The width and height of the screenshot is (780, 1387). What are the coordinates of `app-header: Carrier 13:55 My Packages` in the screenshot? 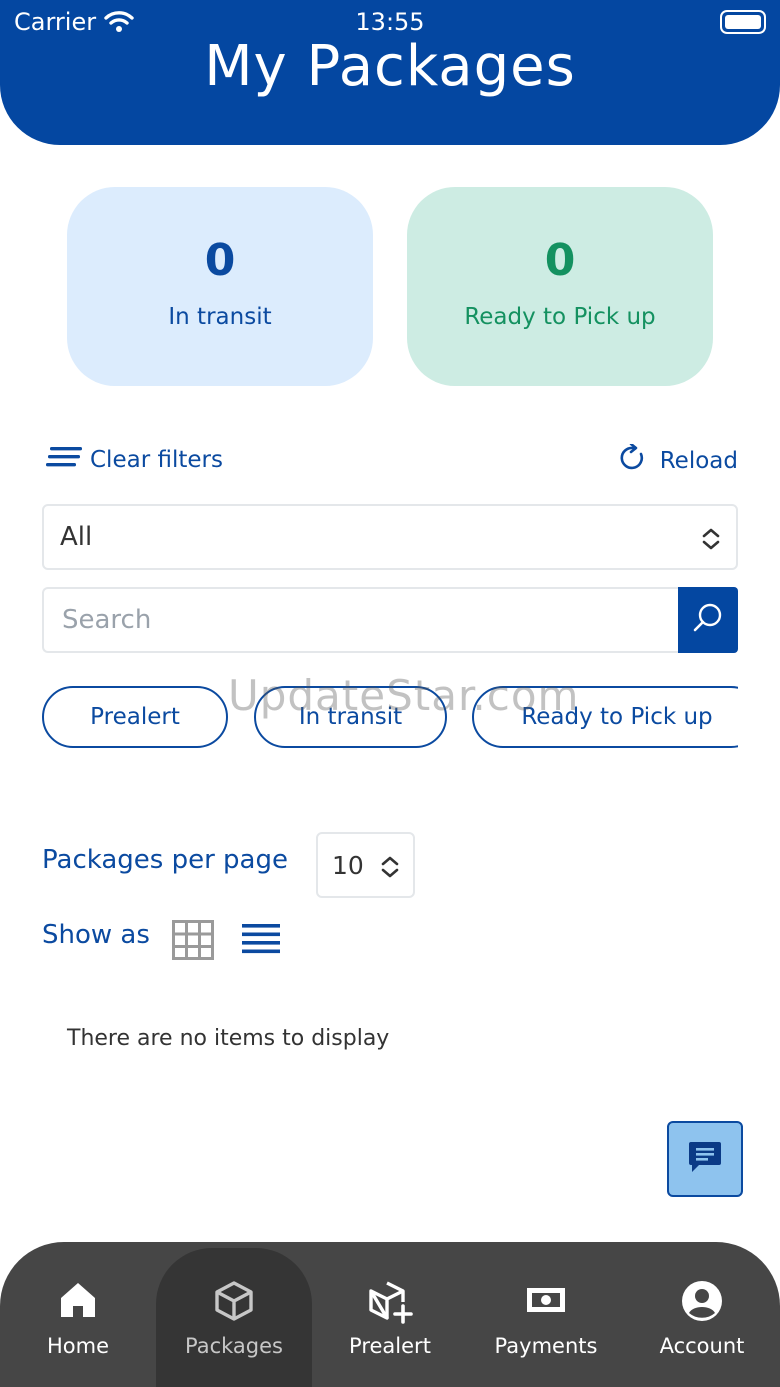 It's located at (390, 72).